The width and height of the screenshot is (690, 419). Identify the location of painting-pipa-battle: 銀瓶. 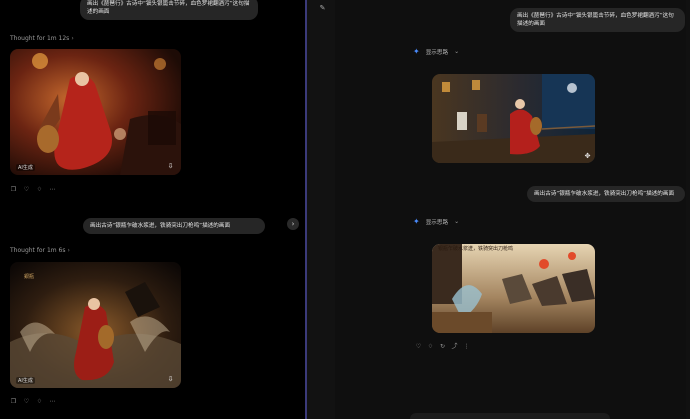
(95, 325).